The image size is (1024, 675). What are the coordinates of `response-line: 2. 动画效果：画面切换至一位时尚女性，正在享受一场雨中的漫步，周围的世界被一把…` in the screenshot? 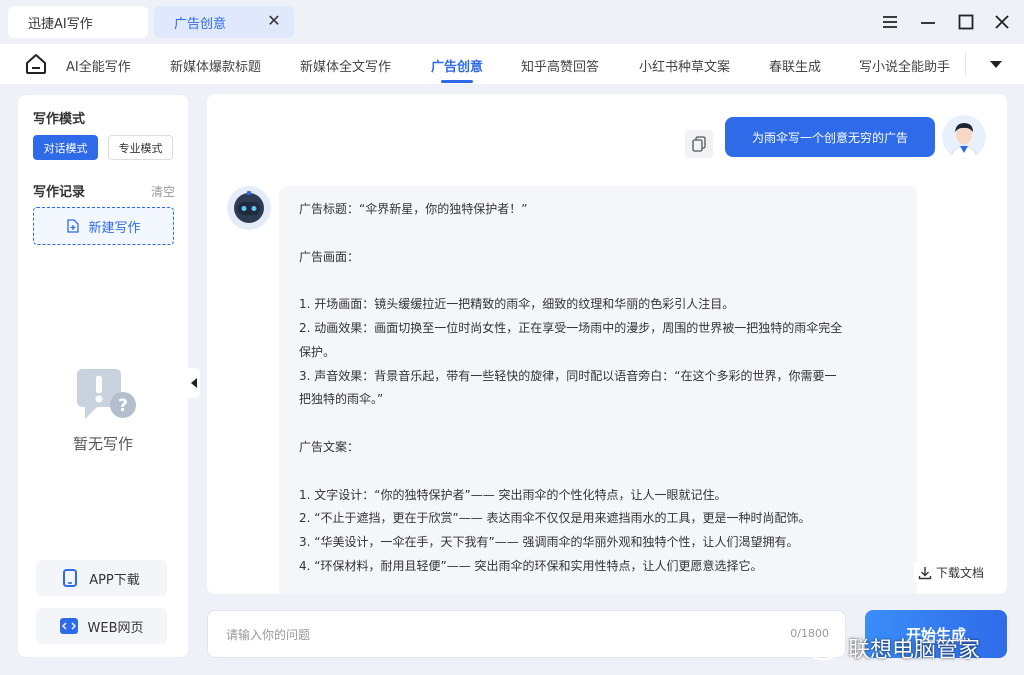 It's located at (571, 327).